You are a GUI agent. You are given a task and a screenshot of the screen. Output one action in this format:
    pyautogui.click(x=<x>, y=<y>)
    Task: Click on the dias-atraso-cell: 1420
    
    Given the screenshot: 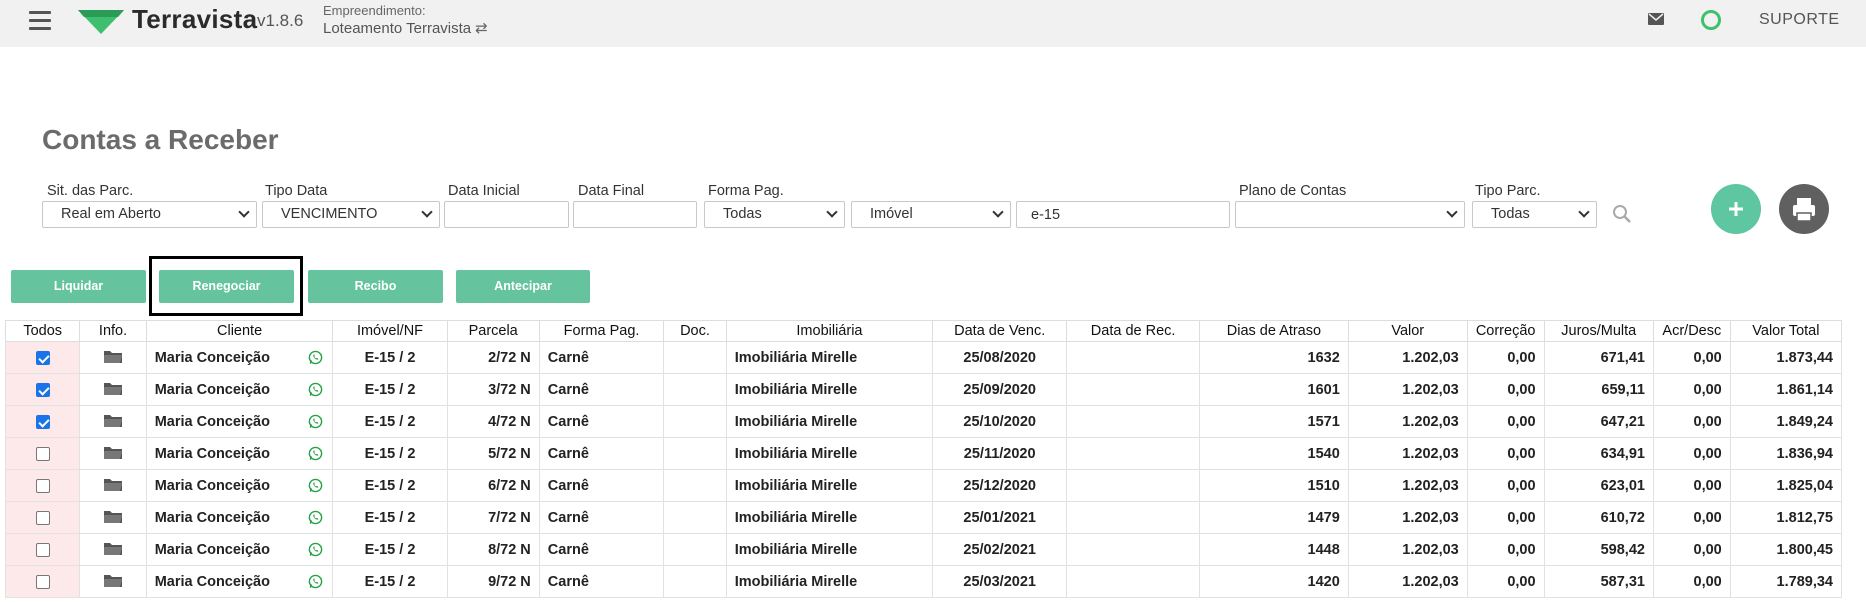 What is the action you would take?
    pyautogui.click(x=1274, y=581)
    